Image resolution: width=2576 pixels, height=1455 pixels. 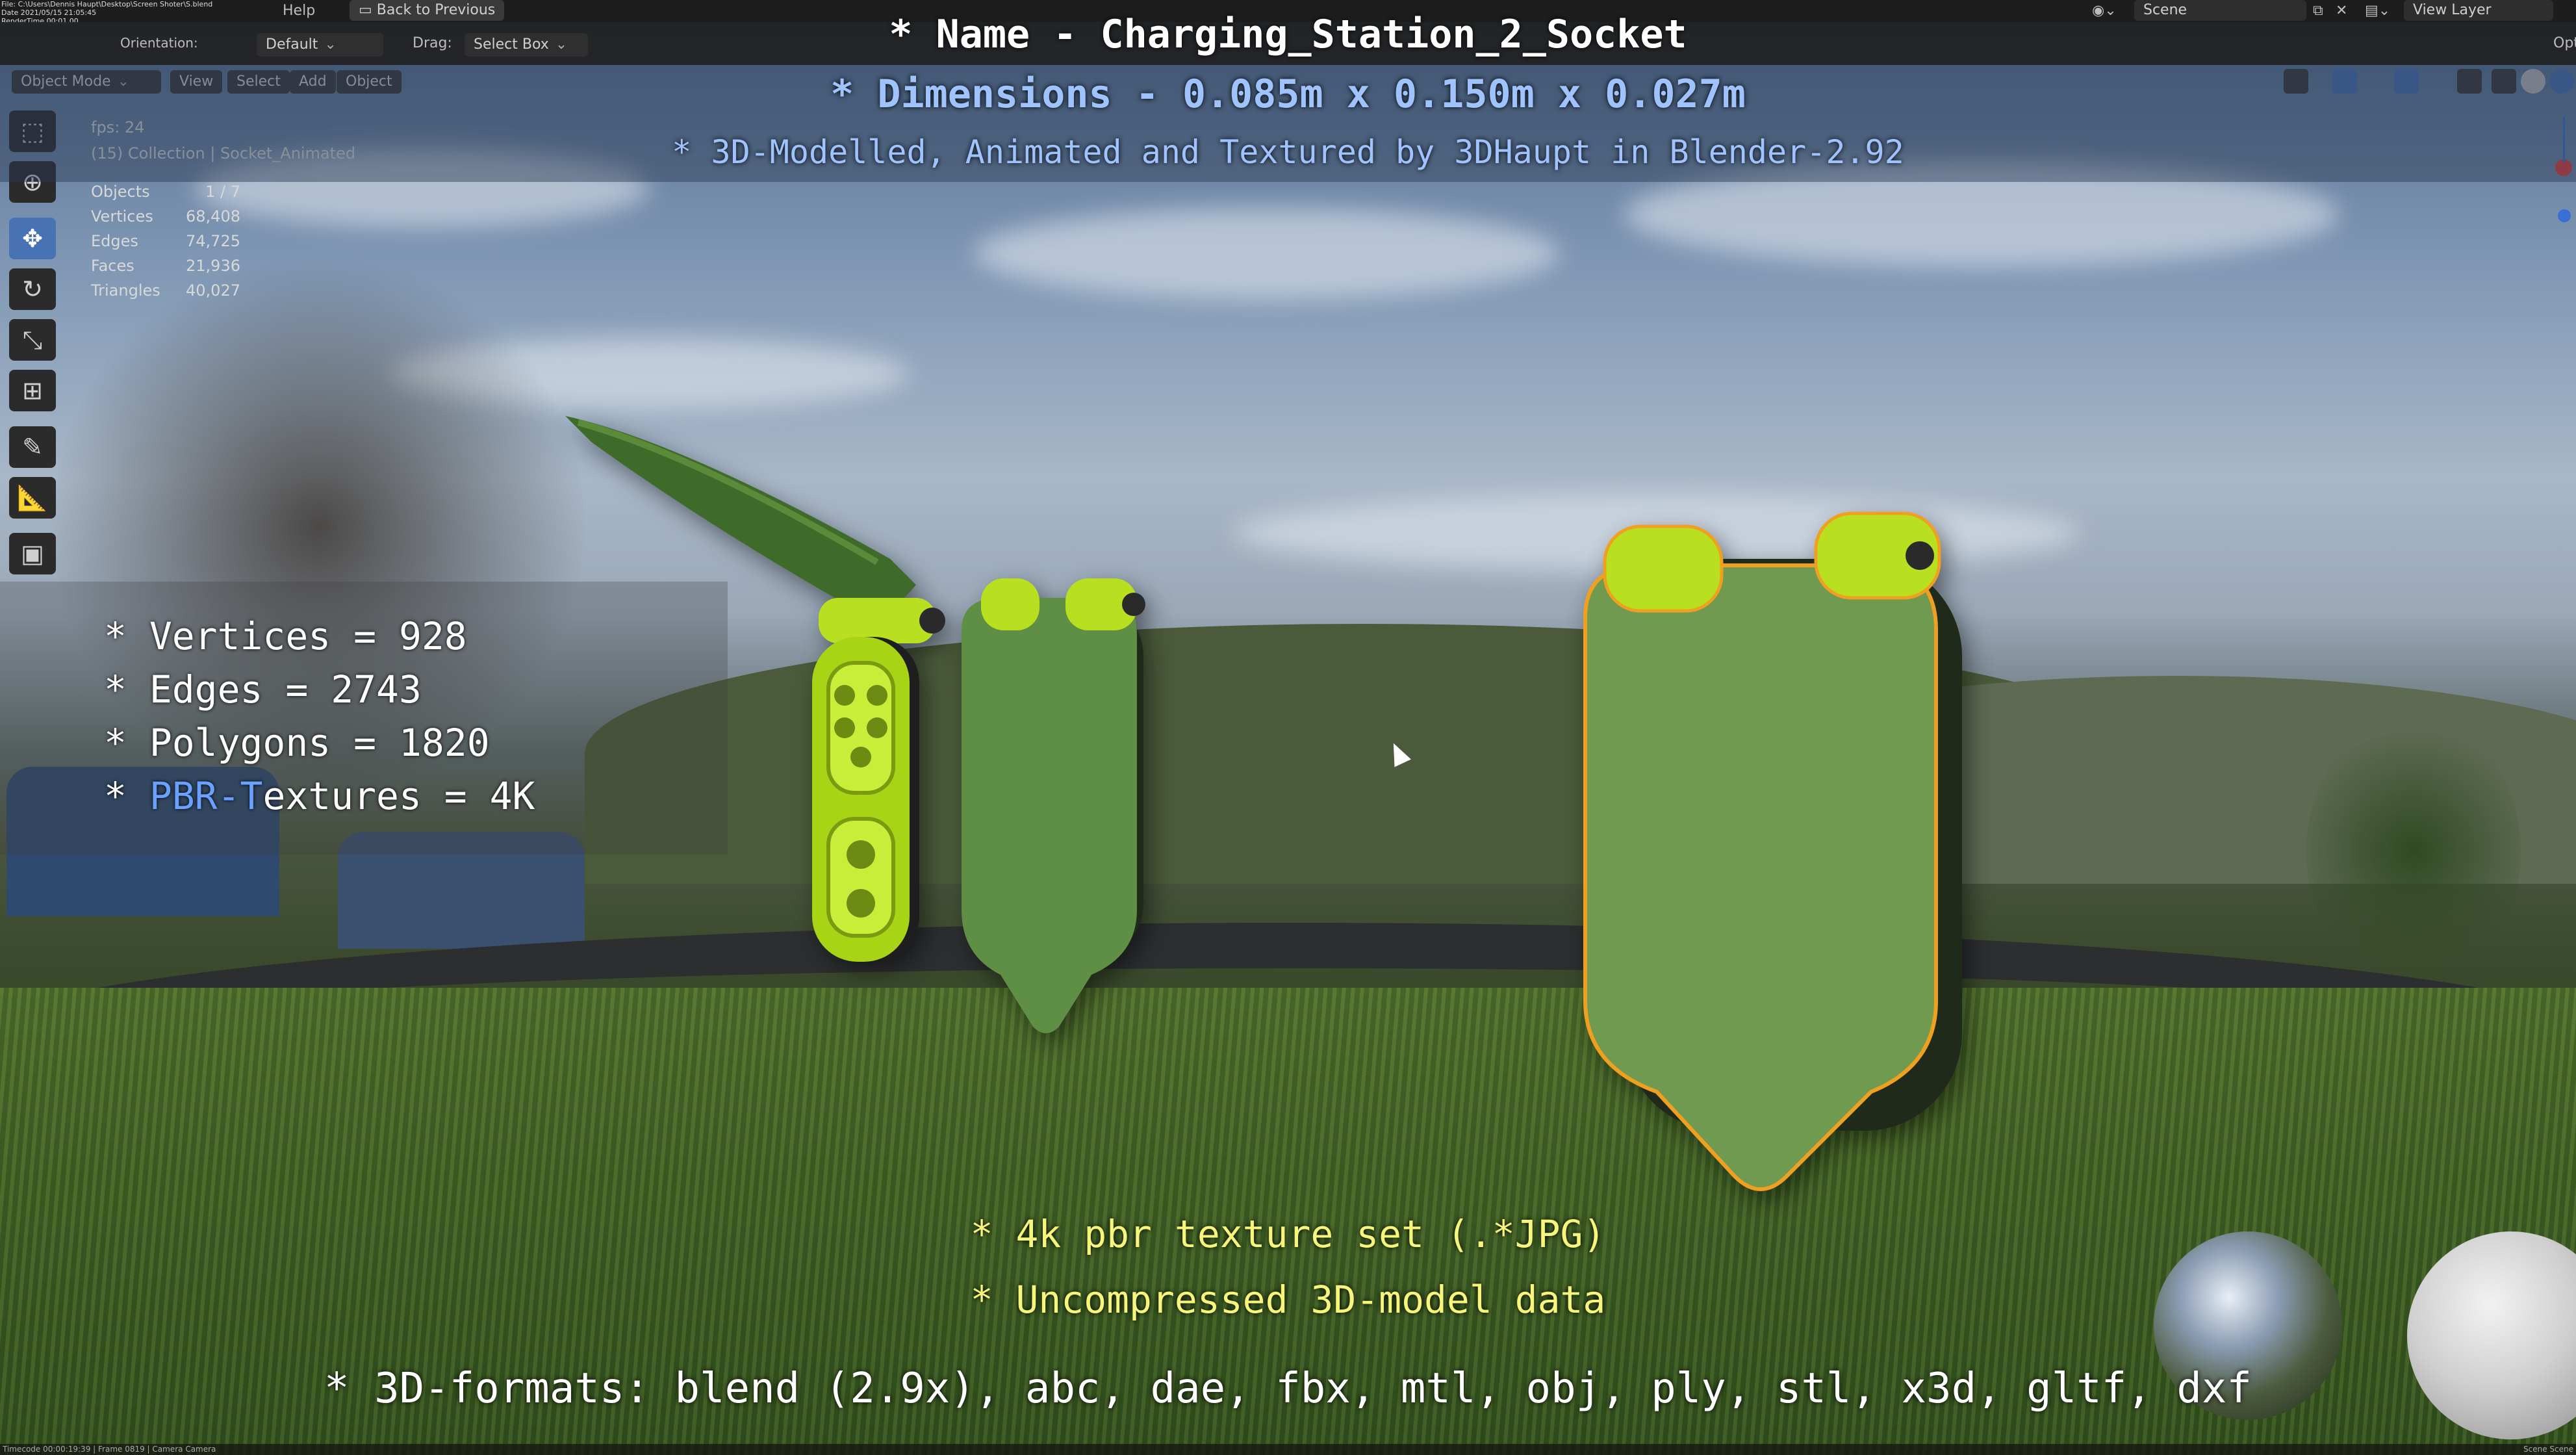 I want to click on uncompressed-note: * Uncompressed 3D-model data, so click(x=1288, y=1300).